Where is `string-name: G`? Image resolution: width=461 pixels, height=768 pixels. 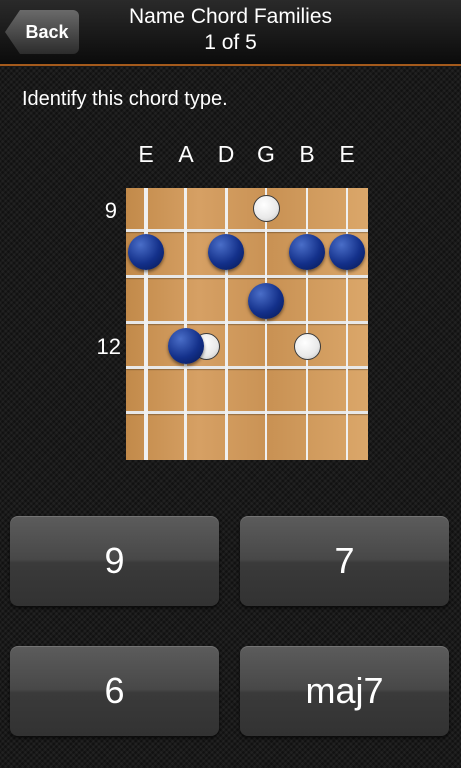 string-name: G is located at coordinates (266, 154).